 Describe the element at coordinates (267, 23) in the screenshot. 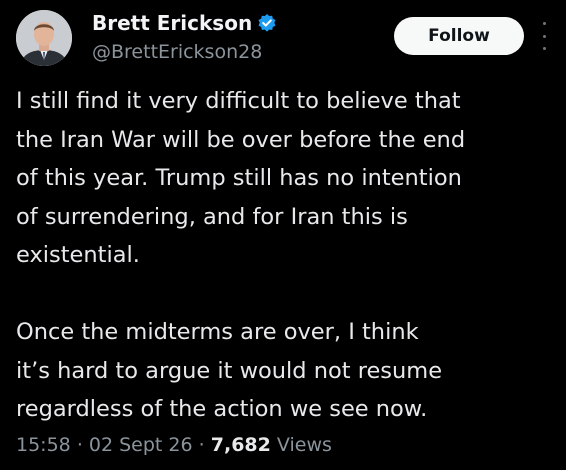

I see `verified-badge-icon` at that location.